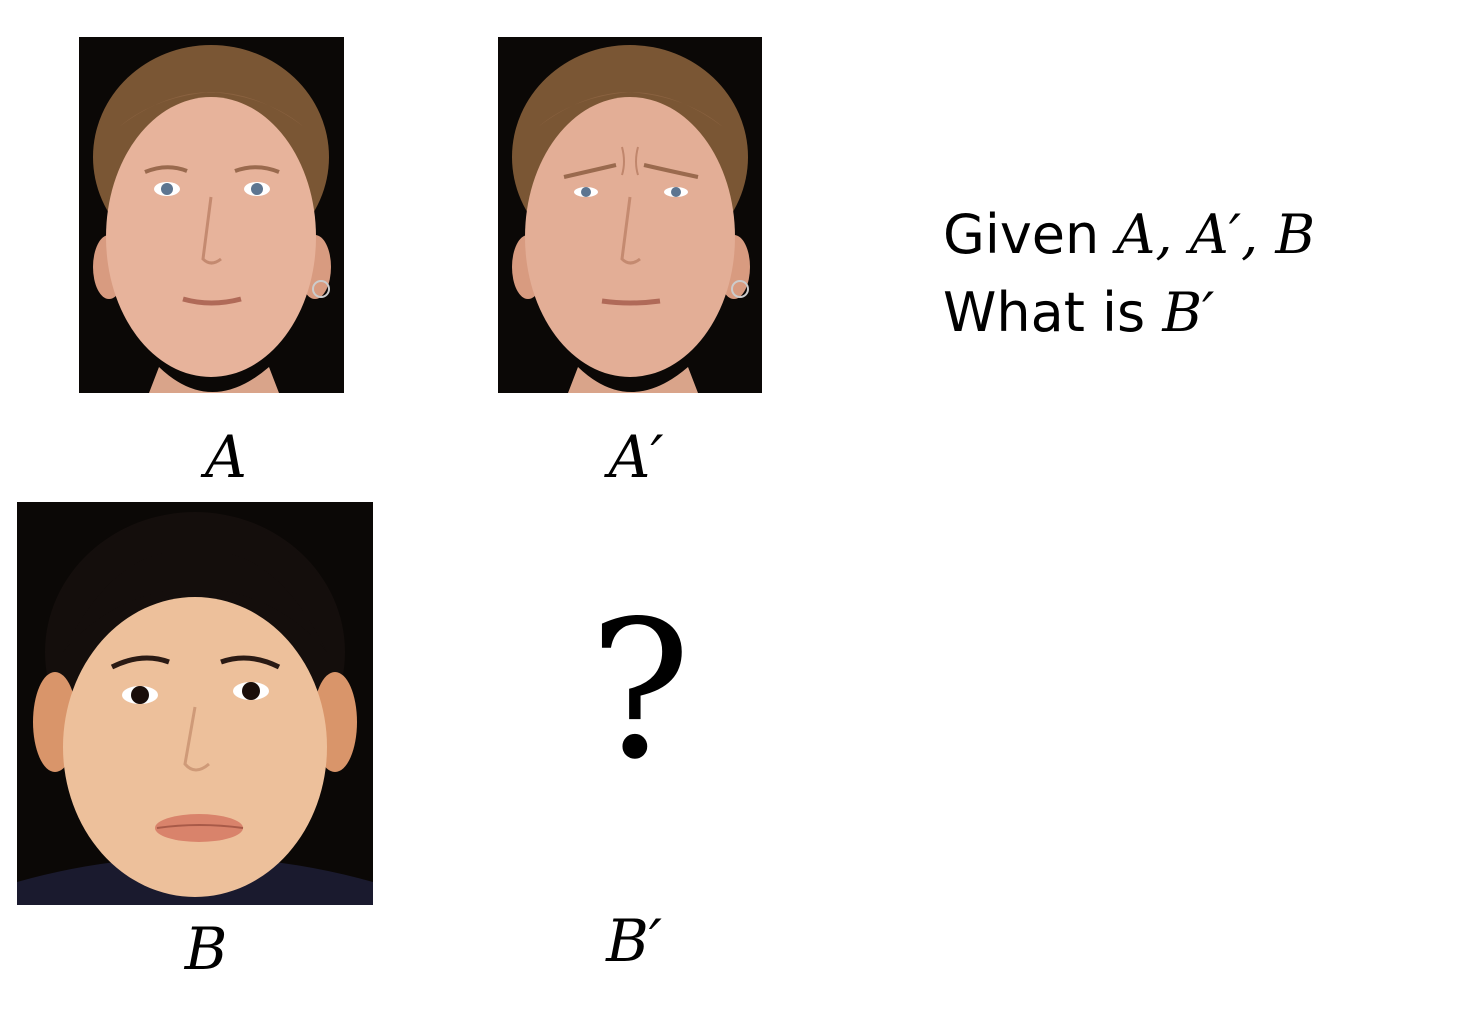  What do you see at coordinates (640, 690) in the screenshot?
I see `unknown-b-prime-placeholder: ?` at bounding box center [640, 690].